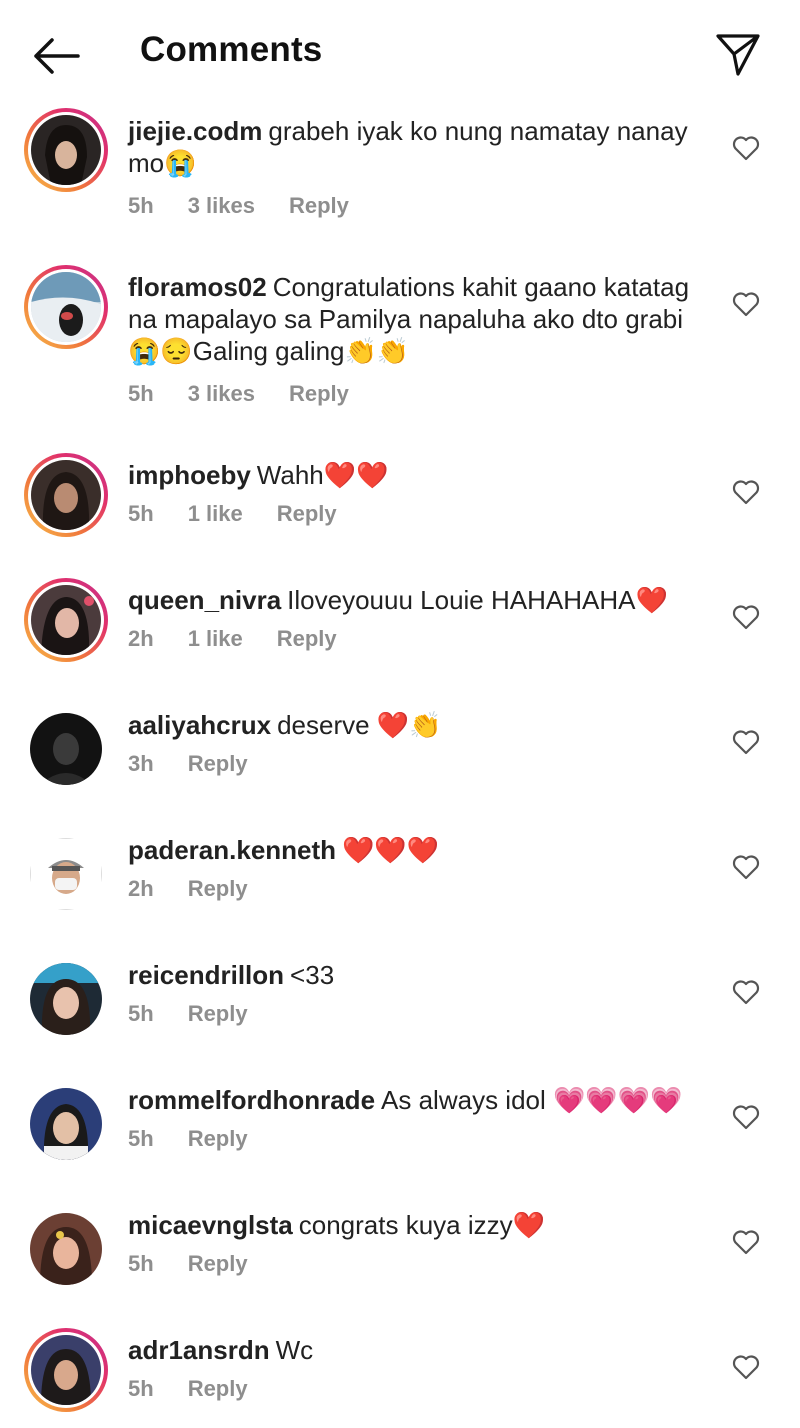  Describe the element at coordinates (416, 975) in the screenshot. I see `comment-text: reicendrillon <33` at that location.